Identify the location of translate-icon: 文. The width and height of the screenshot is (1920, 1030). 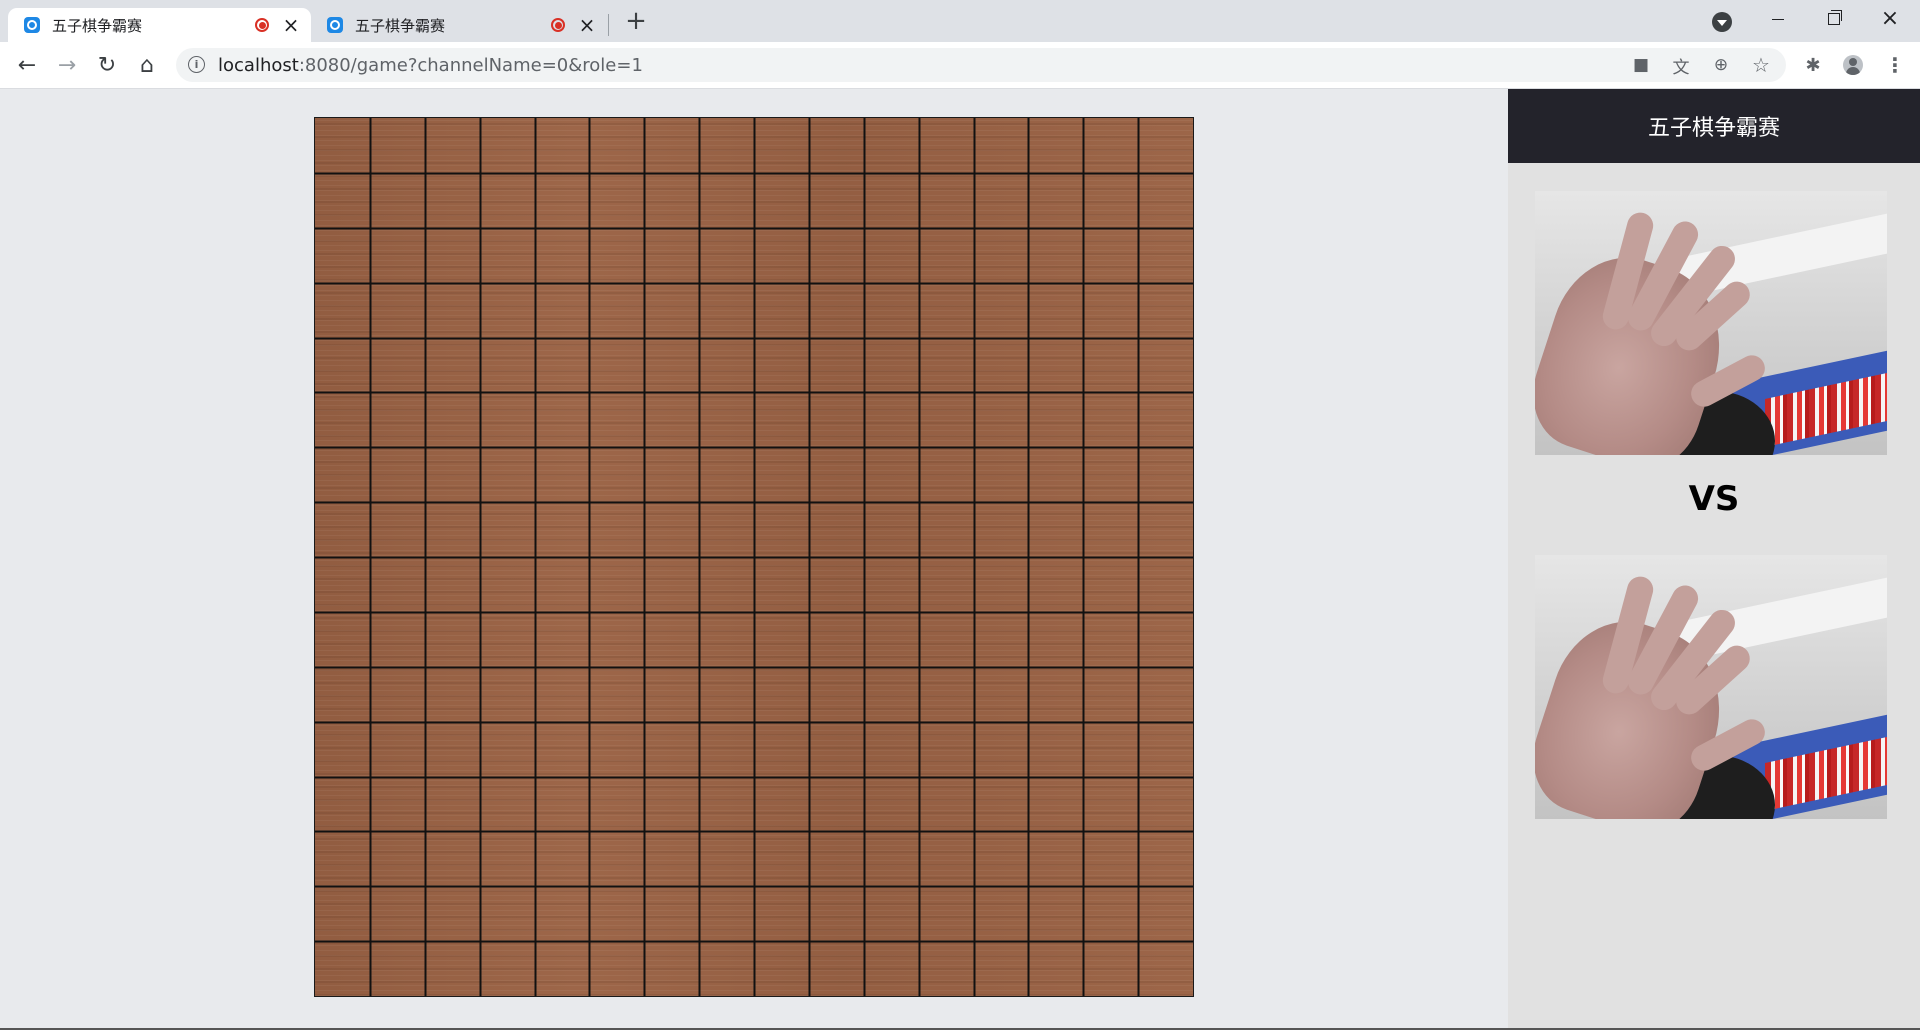
(1681, 66).